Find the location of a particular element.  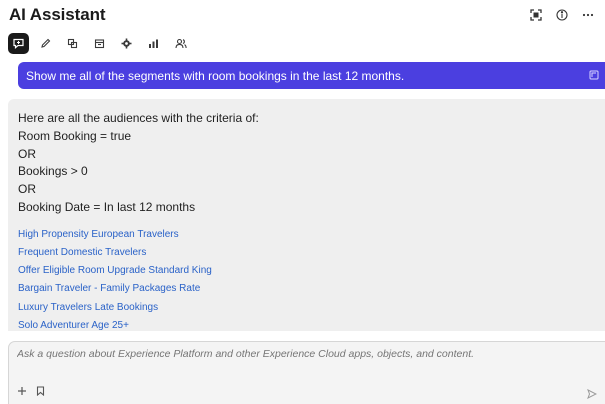

criteria-line: Room Booking = true is located at coordinates (75, 135).